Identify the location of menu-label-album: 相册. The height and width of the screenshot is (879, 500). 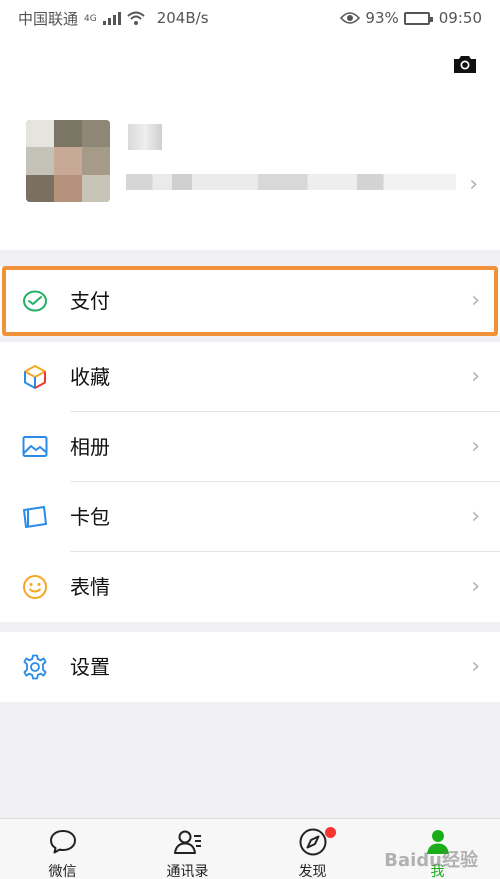
(90, 447).